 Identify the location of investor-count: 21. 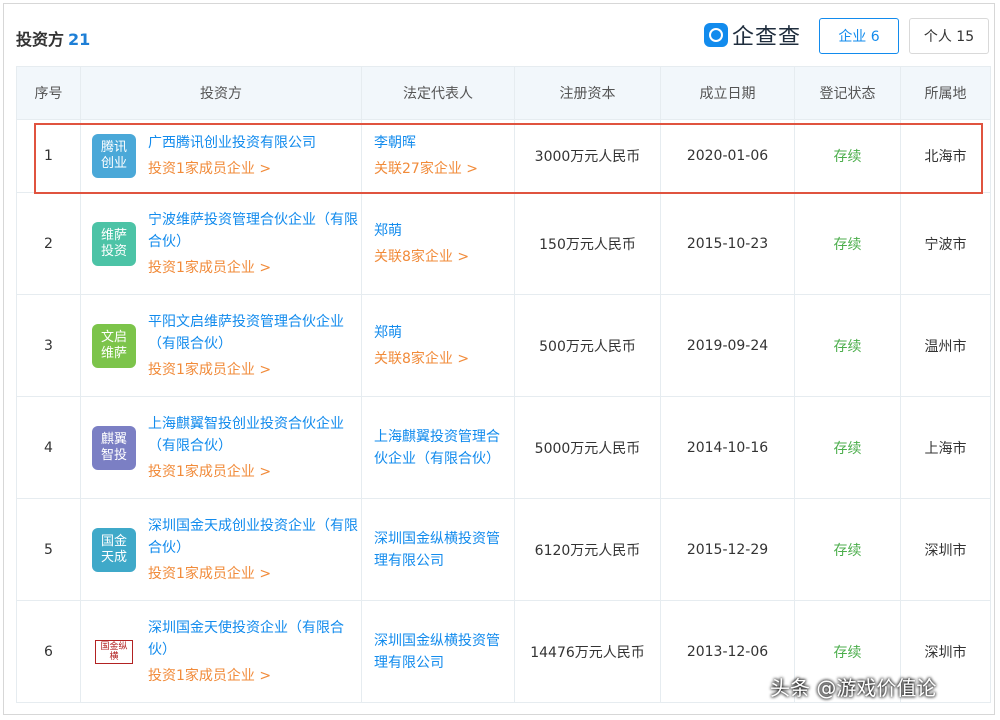
(79, 39).